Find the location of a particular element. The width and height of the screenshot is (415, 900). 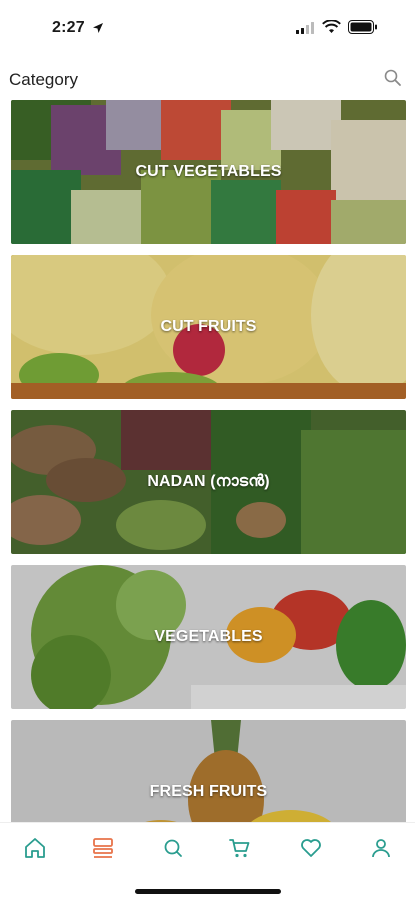

bottom-tab-bar is located at coordinates (207, 861).